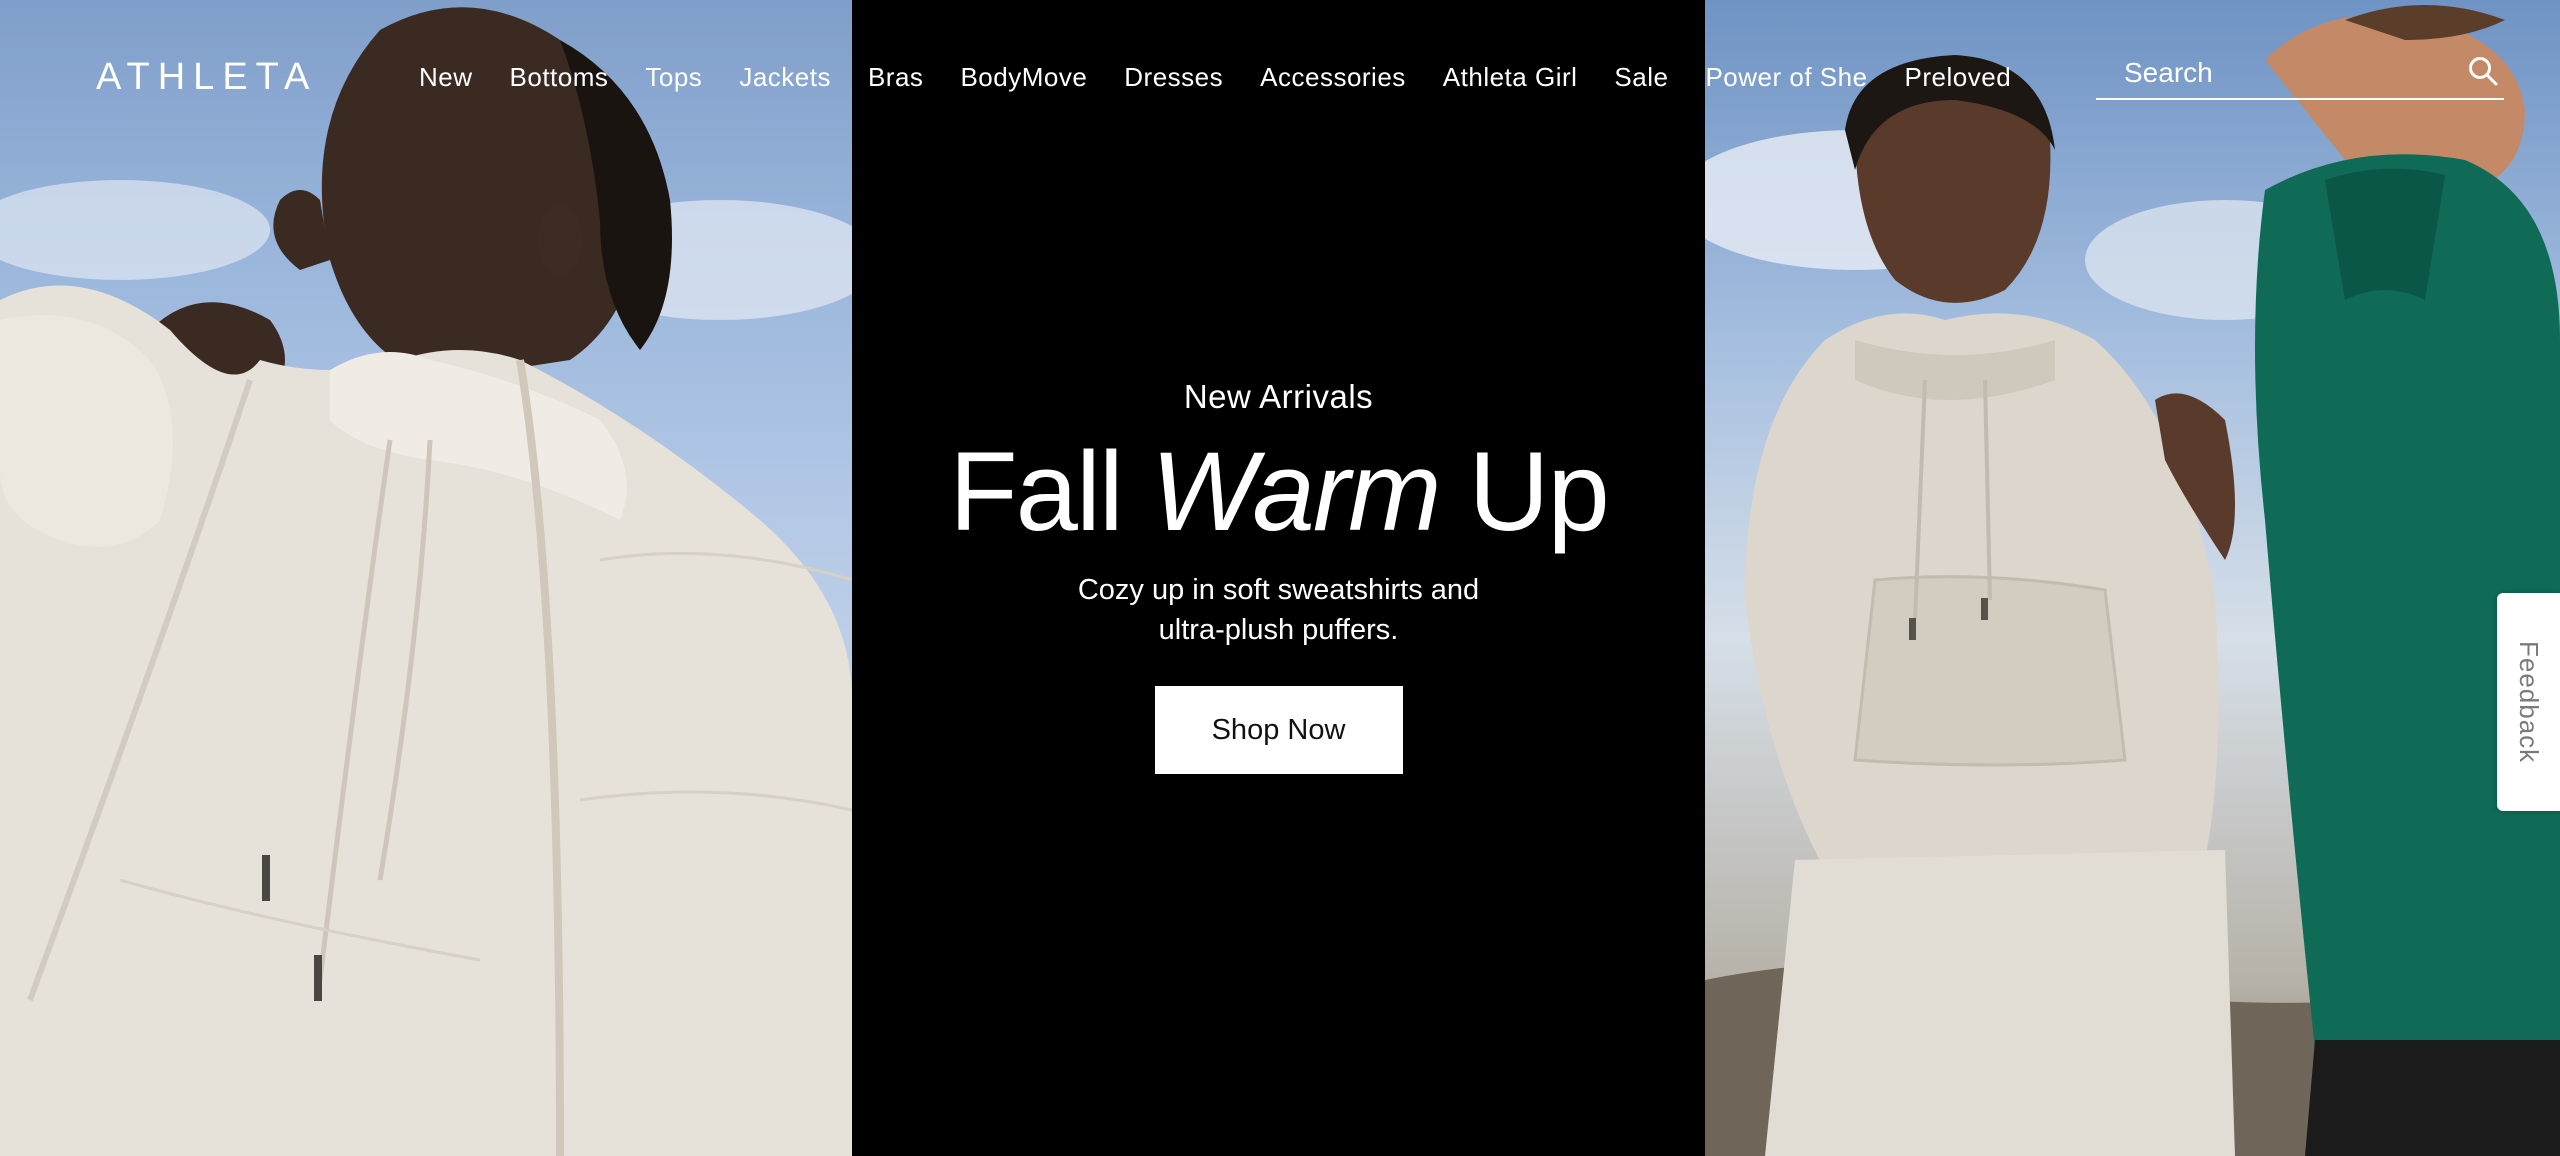 Image resolution: width=2560 pixels, height=1156 pixels. I want to click on promo-headline: Fall Warm Up, so click(1279, 492).